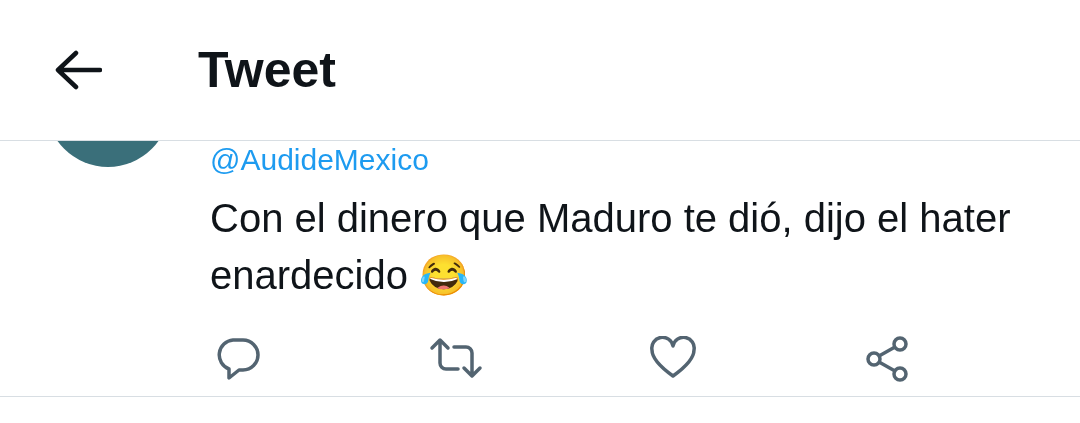  Describe the element at coordinates (319, 160) in the screenshot. I see `user-handle: @AudideMexico` at that location.